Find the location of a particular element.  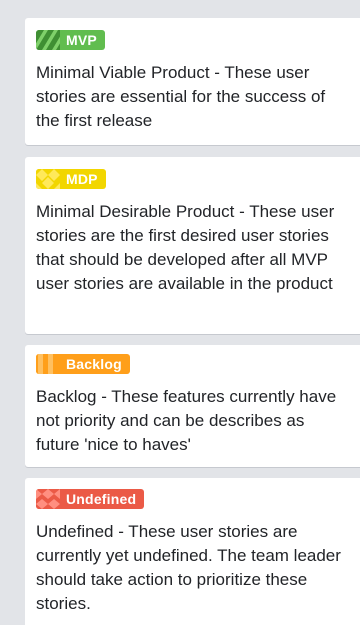

label-text: Backlog is located at coordinates (94, 364).